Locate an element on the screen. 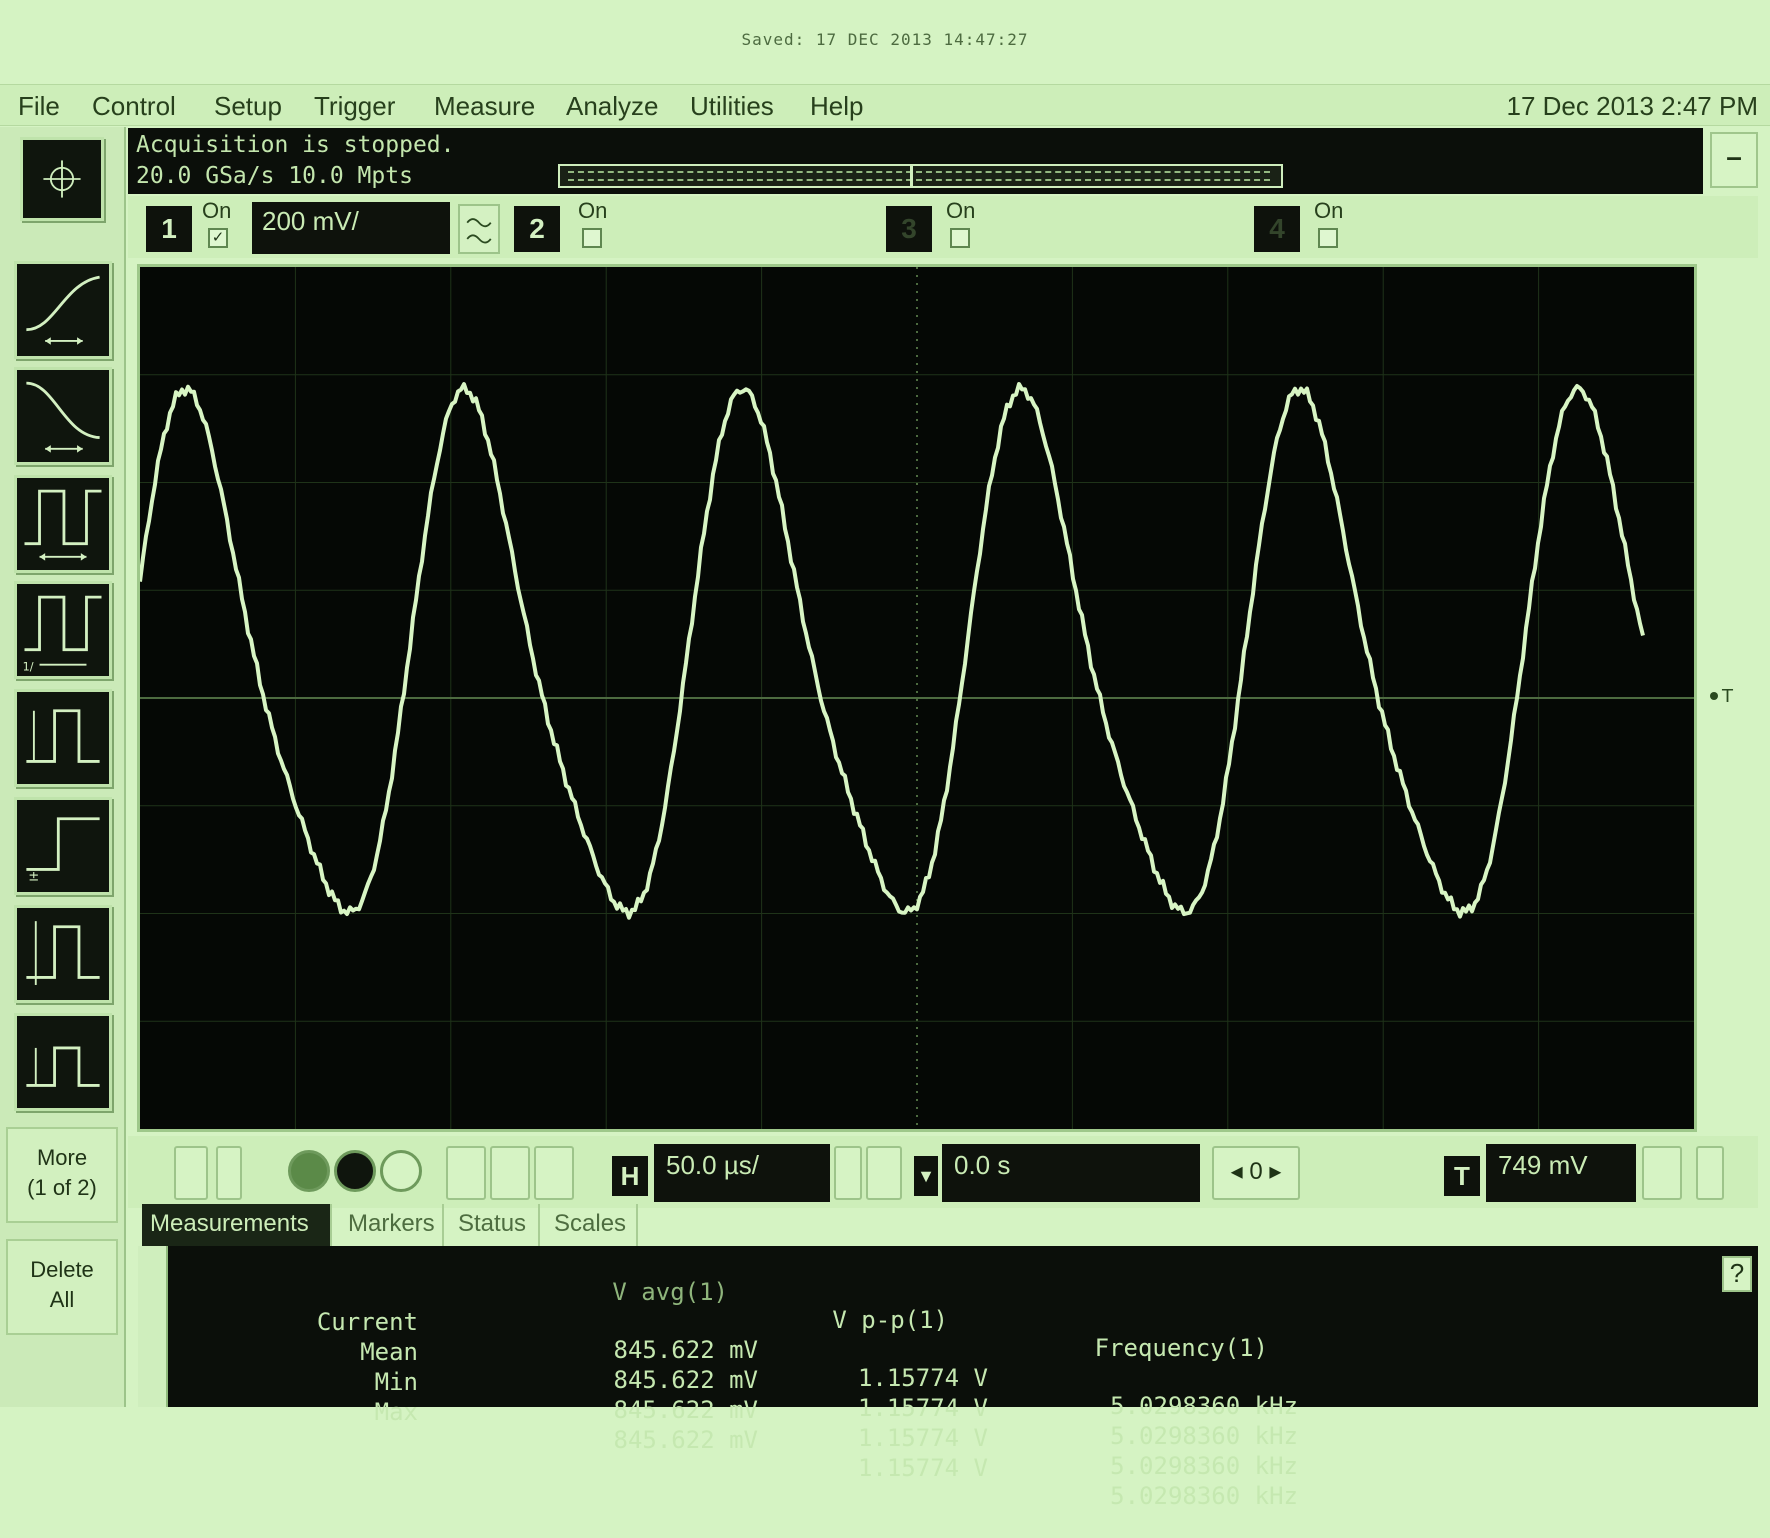  reference-stepper: ◂ 0 ▸ is located at coordinates (1256, 1173).